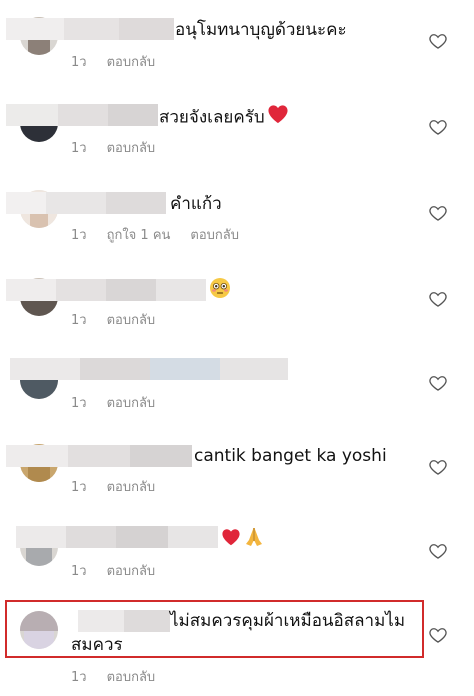 The image size is (474, 696). I want to click on folded-hands-emoji, so click(254, 540).